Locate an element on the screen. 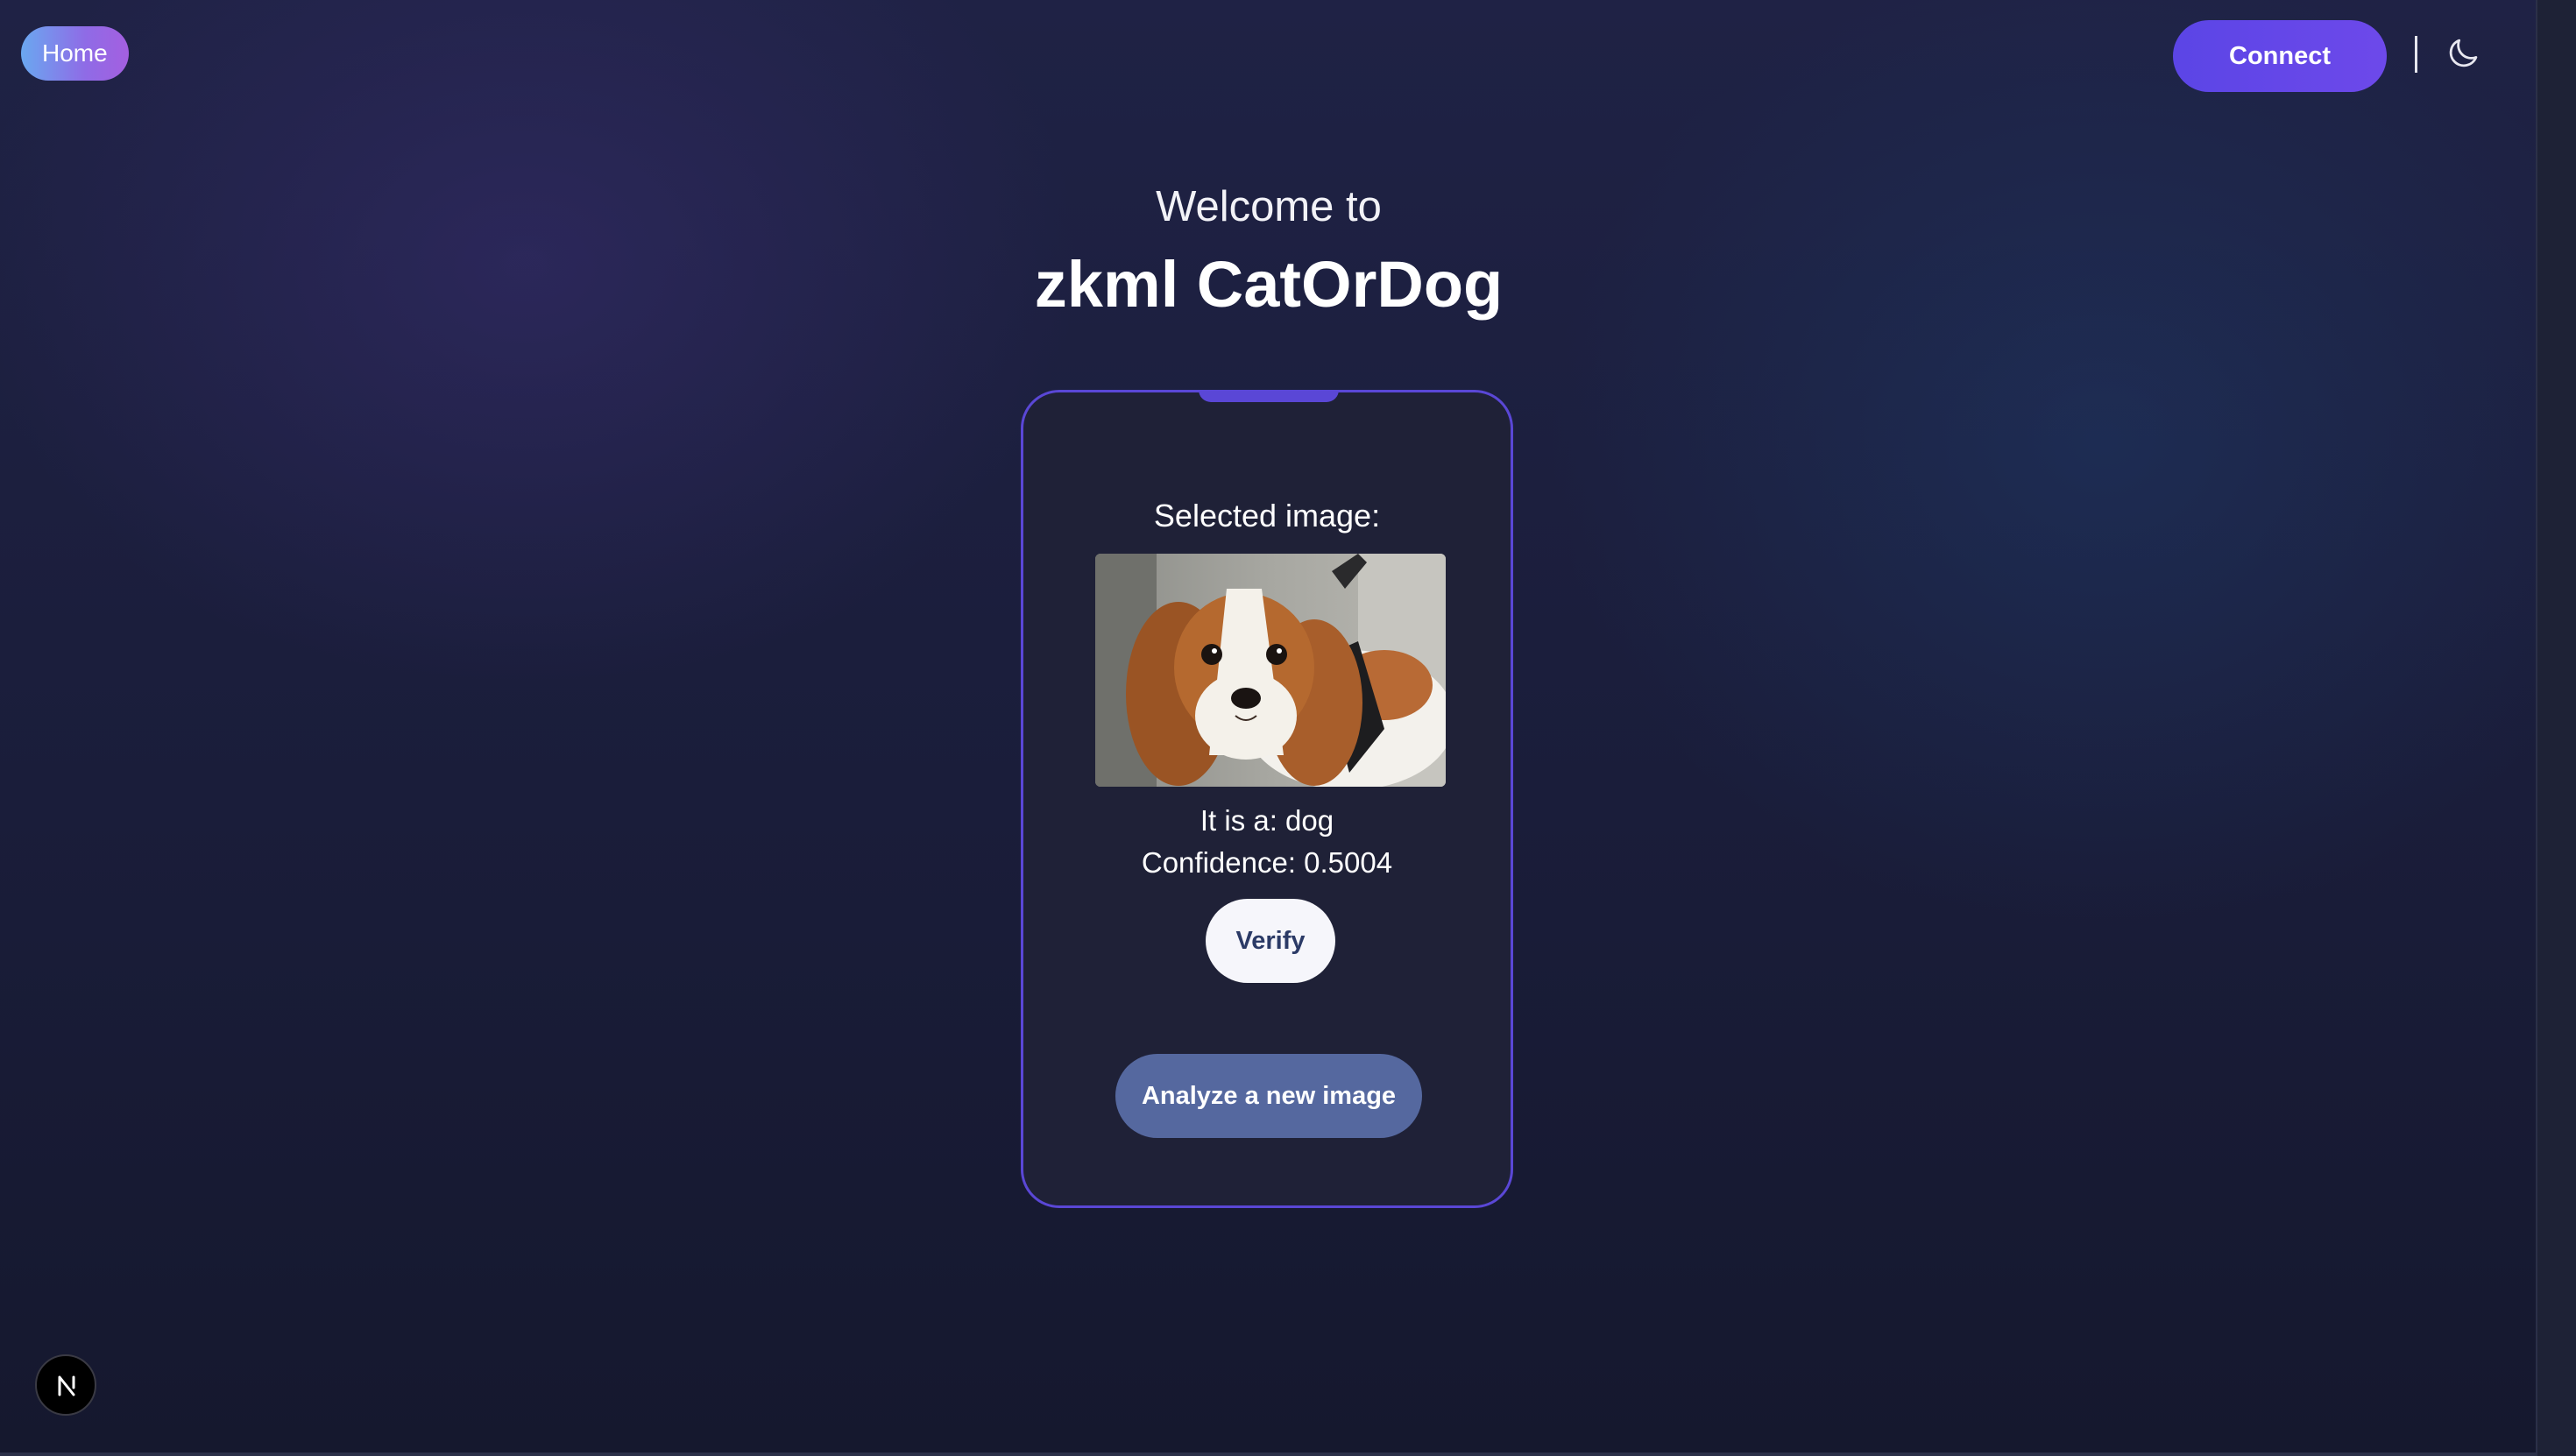 Image resolution: width=2576 pixels, height=1456 pixels. header-divider is located at coordinates (2416, 54).